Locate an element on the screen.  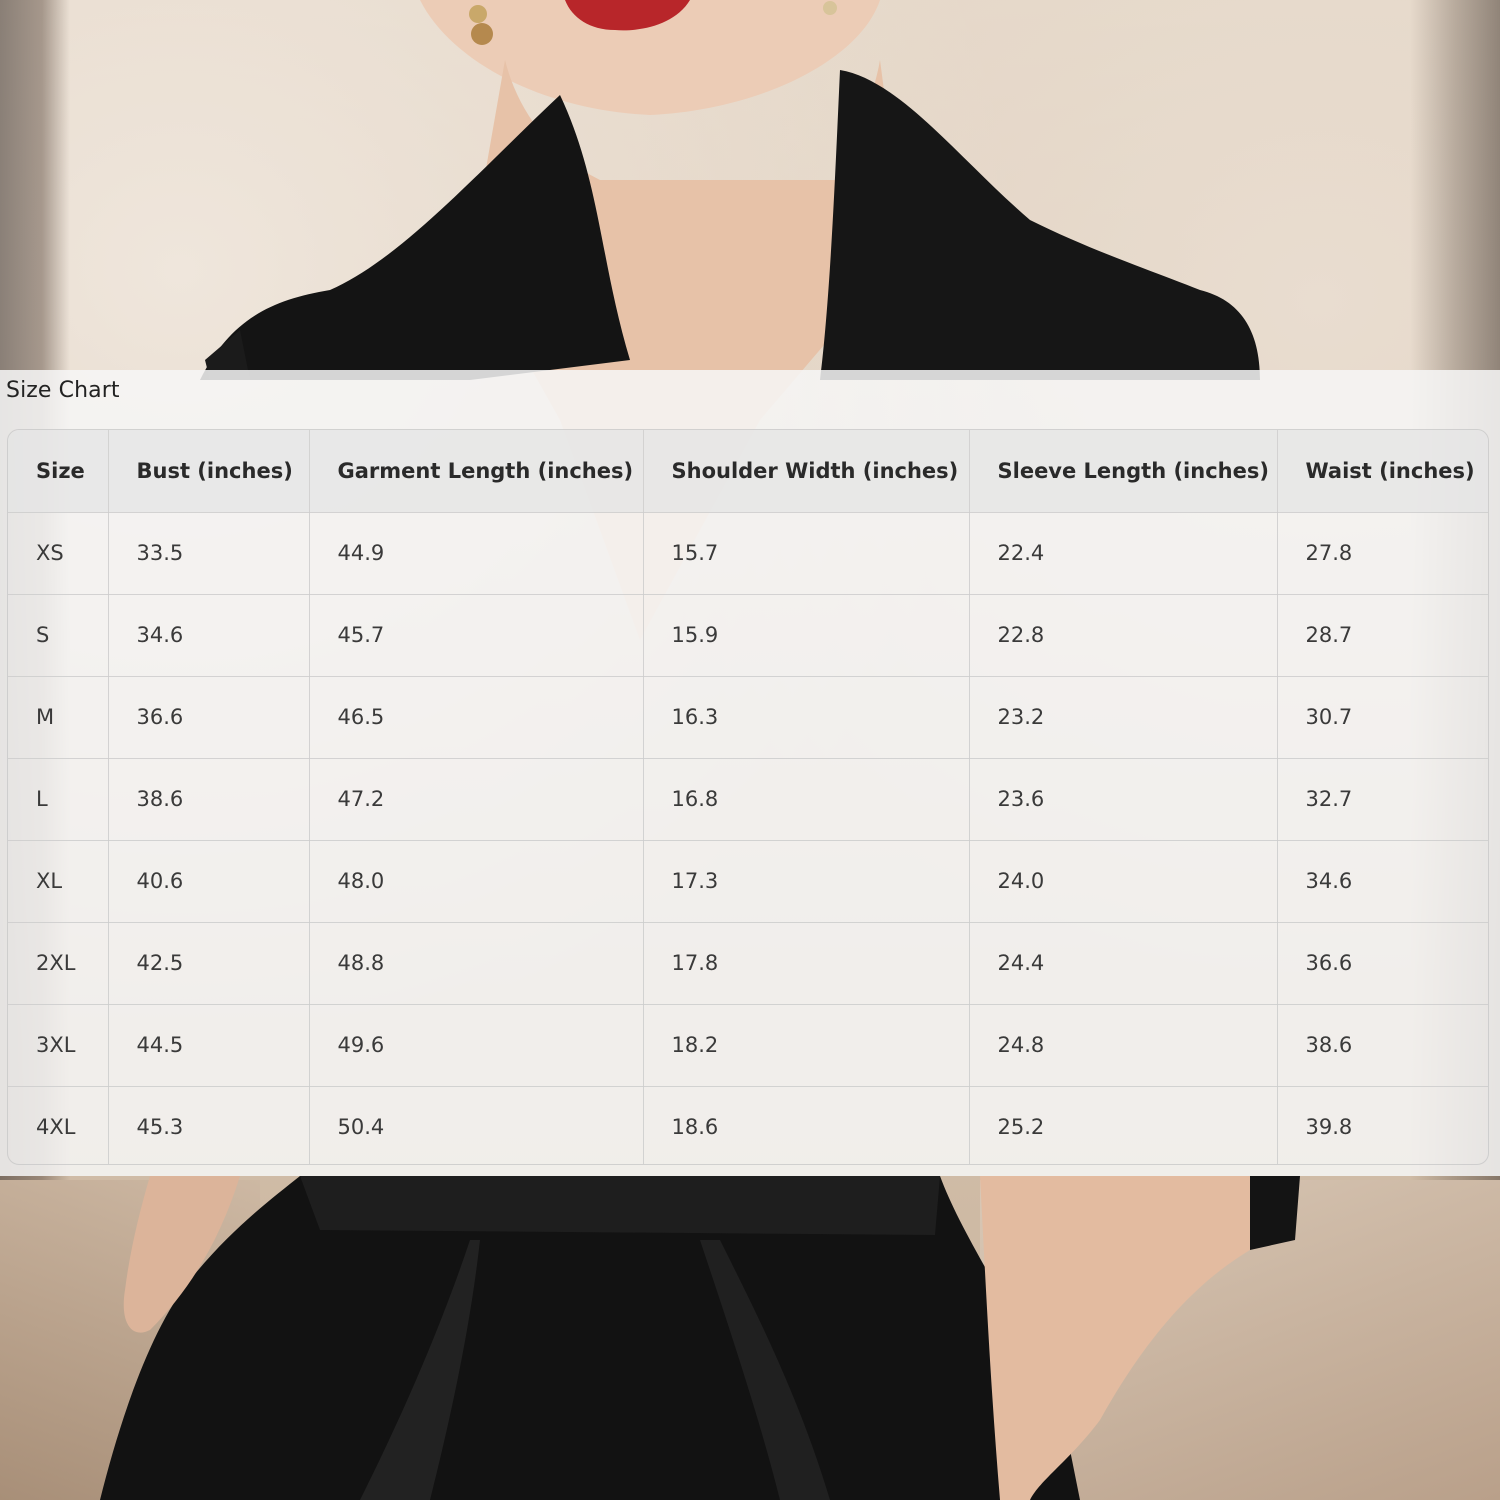
cell-shoulder-width: 17.3 is located at coordinates (806, 881).